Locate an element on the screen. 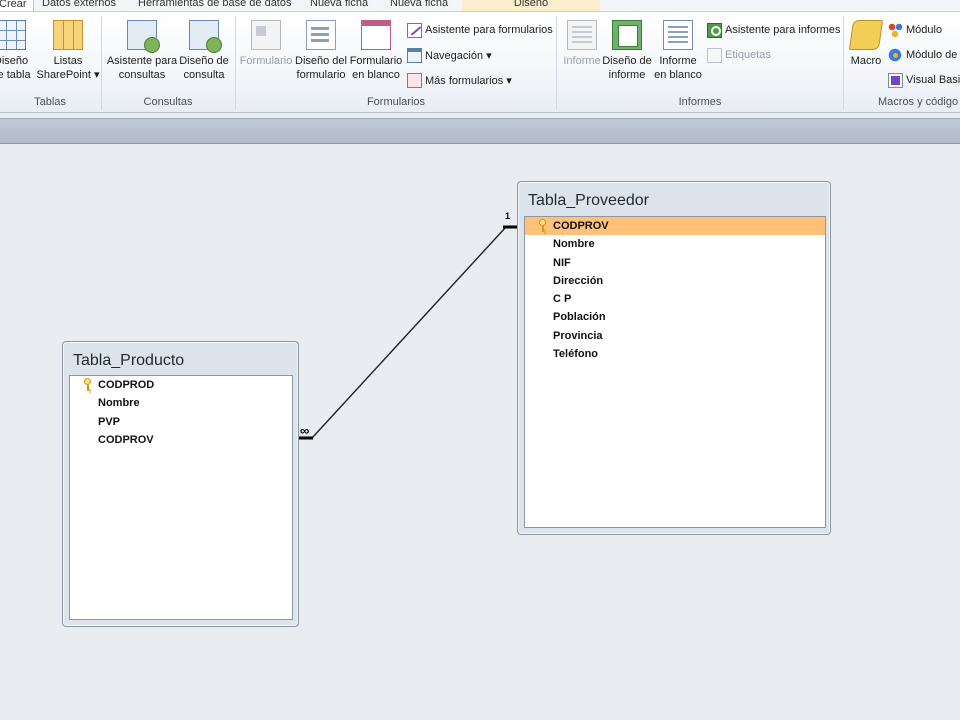  blank-report-icon is located at coordinates (678, 35).